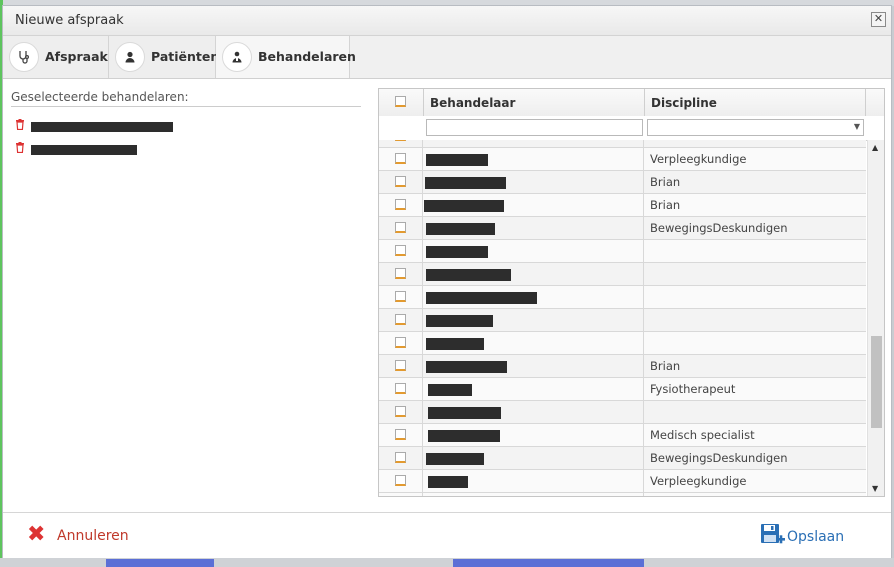 This screenshot has height=567, width=894. I want to click on behandelaar-filter-input, so click(534, 127).